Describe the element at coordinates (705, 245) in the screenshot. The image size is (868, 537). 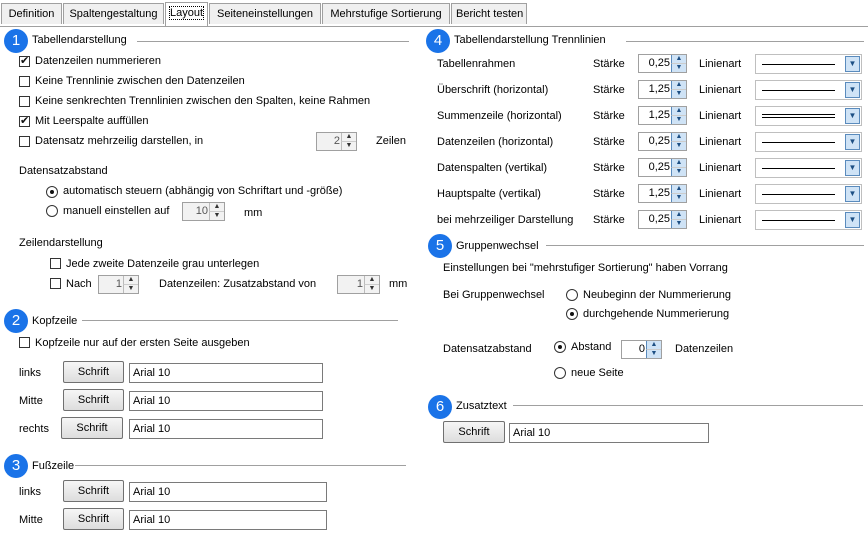
I see `section-5-divider` at that location.